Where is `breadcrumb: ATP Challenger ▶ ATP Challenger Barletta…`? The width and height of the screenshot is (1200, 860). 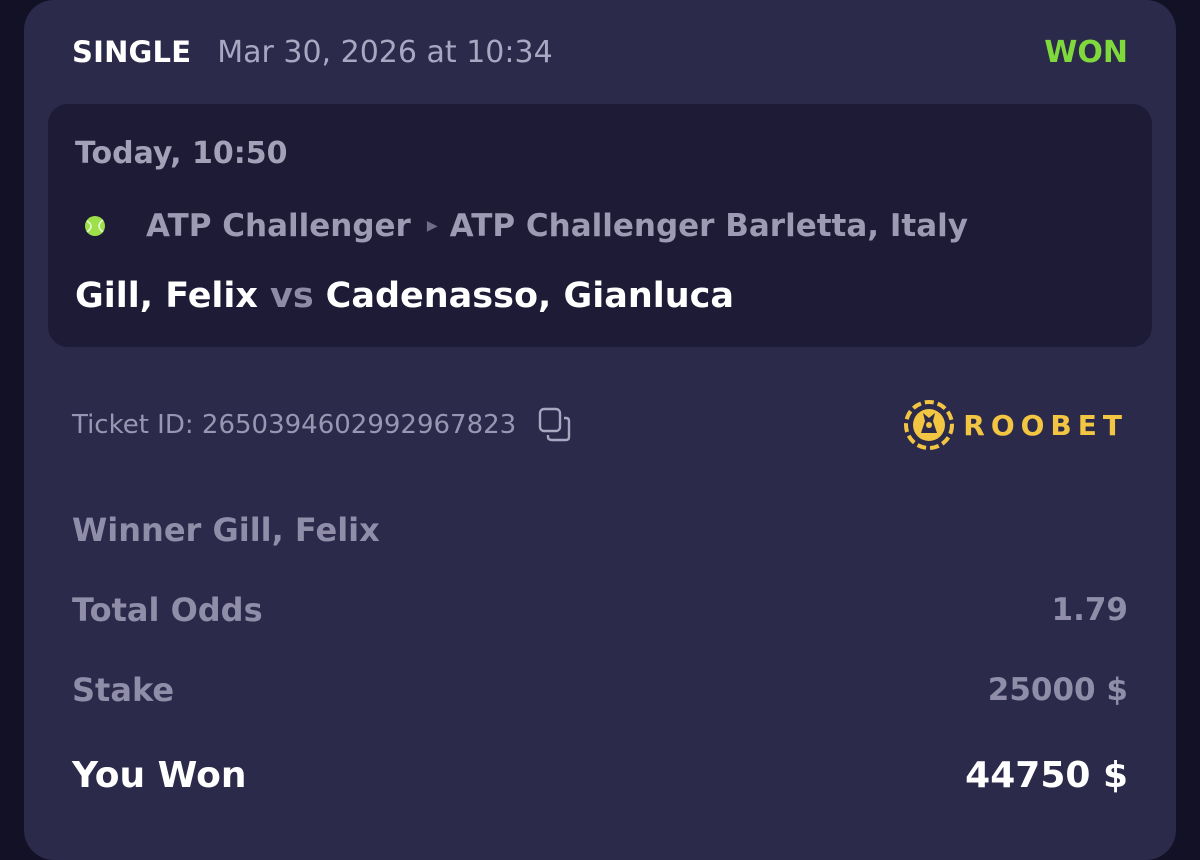
breadcrumb: ATP Challenger ▶ ATP Challenger Barletta… is located at coordinates (526, 226).